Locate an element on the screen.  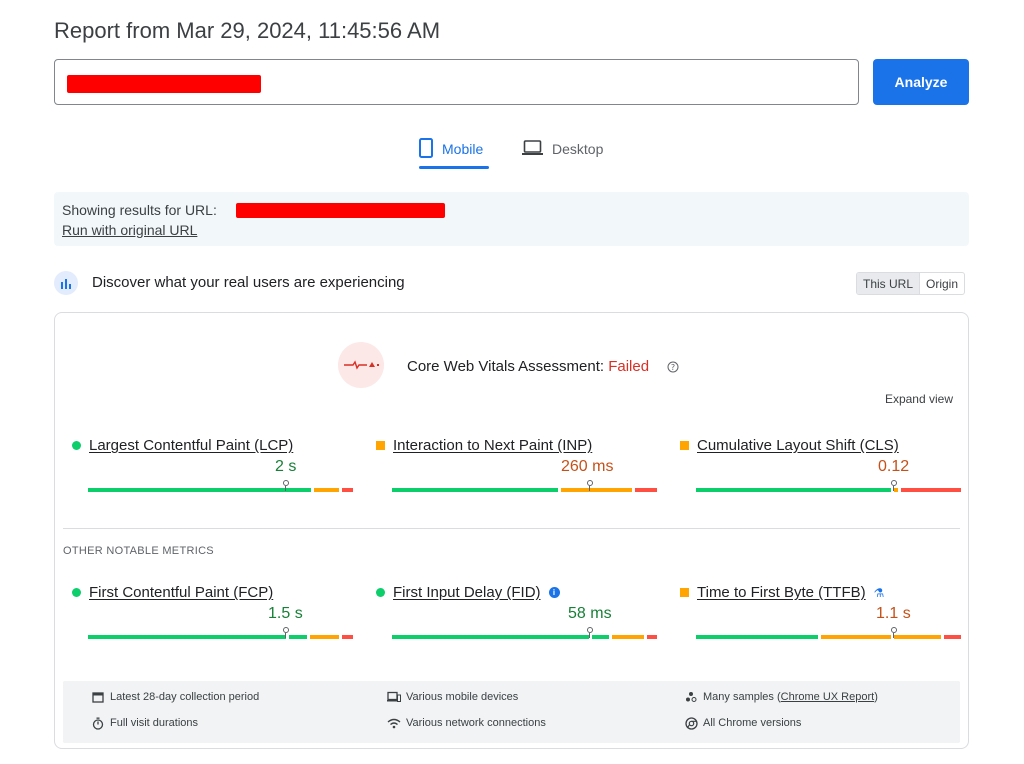
laptop-icon is located at coordinates (532, 149).